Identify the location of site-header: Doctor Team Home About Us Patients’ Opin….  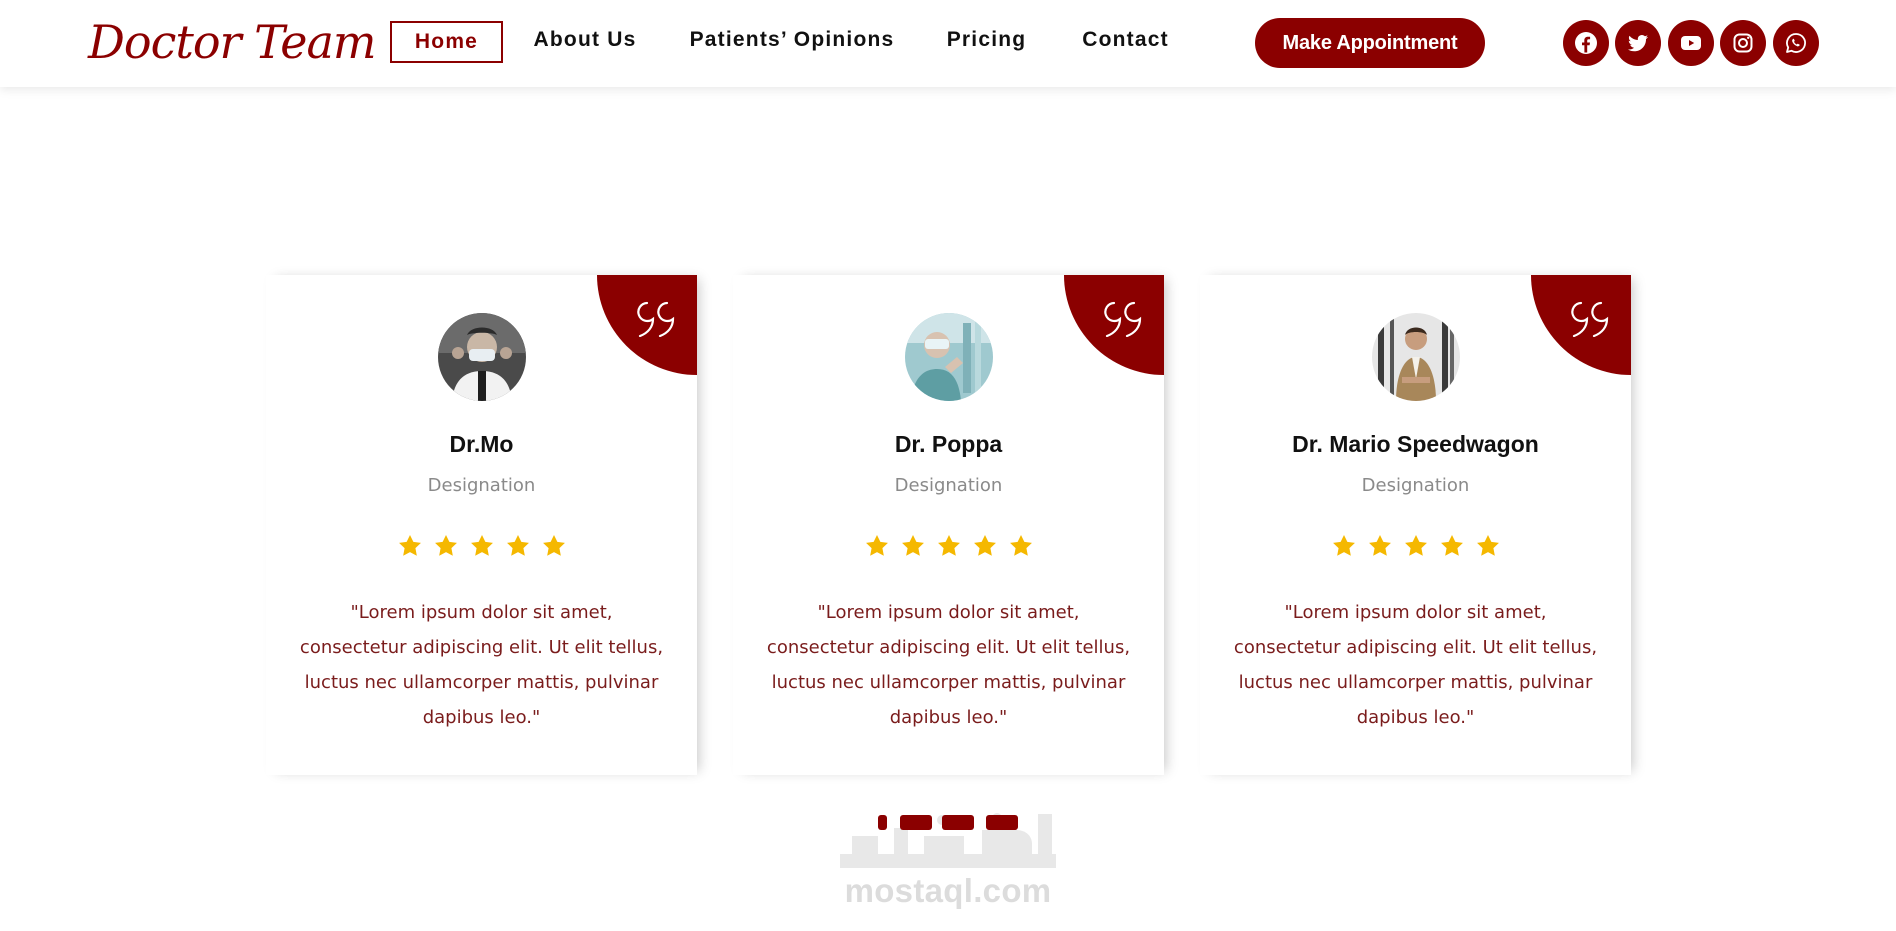
(948, 43).